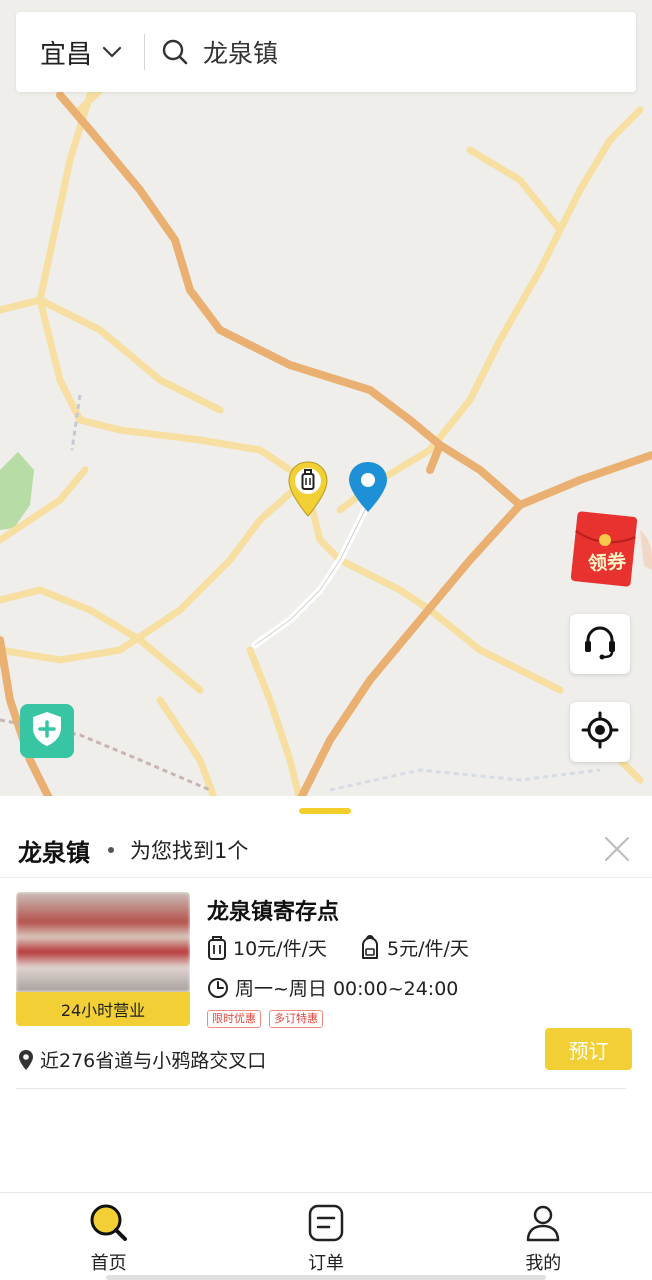 The height and width of the screenshot is (1280, 652). What do you see at coordinates (325, 811) in the screenshot?
I see `drag-handle` at bounding box center [325, 811].